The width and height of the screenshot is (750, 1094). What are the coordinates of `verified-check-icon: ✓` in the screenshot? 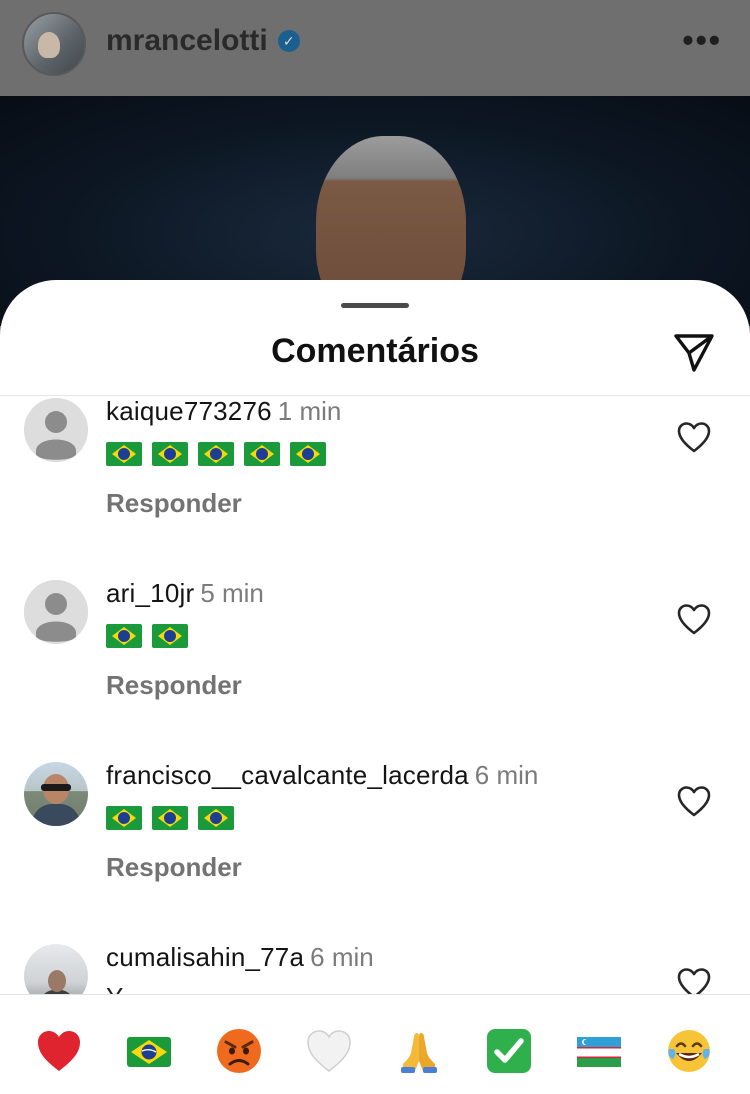 It's located at (288, 41).